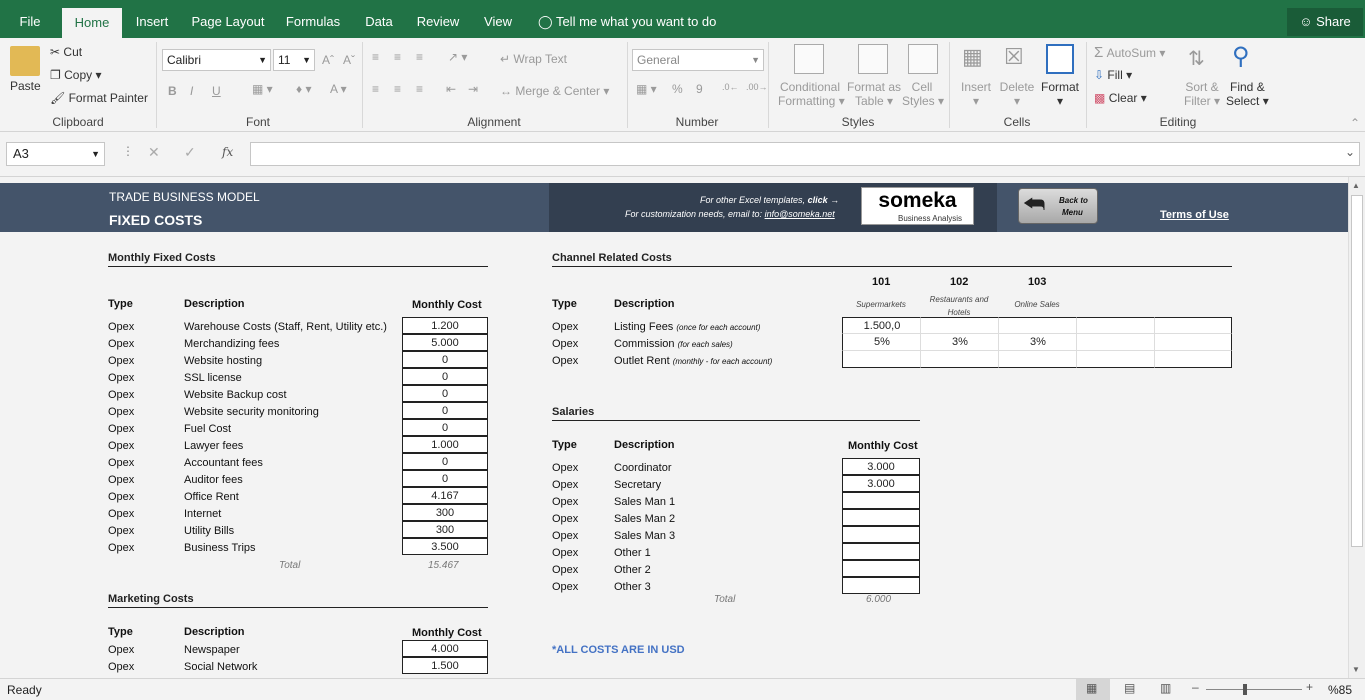 This screenshot has width=1365, height=700. What do you see at coordinates (445, 665) in the screenshot?
I see `marketing-row-cost: 1.500` at bounding box center [445, 665].